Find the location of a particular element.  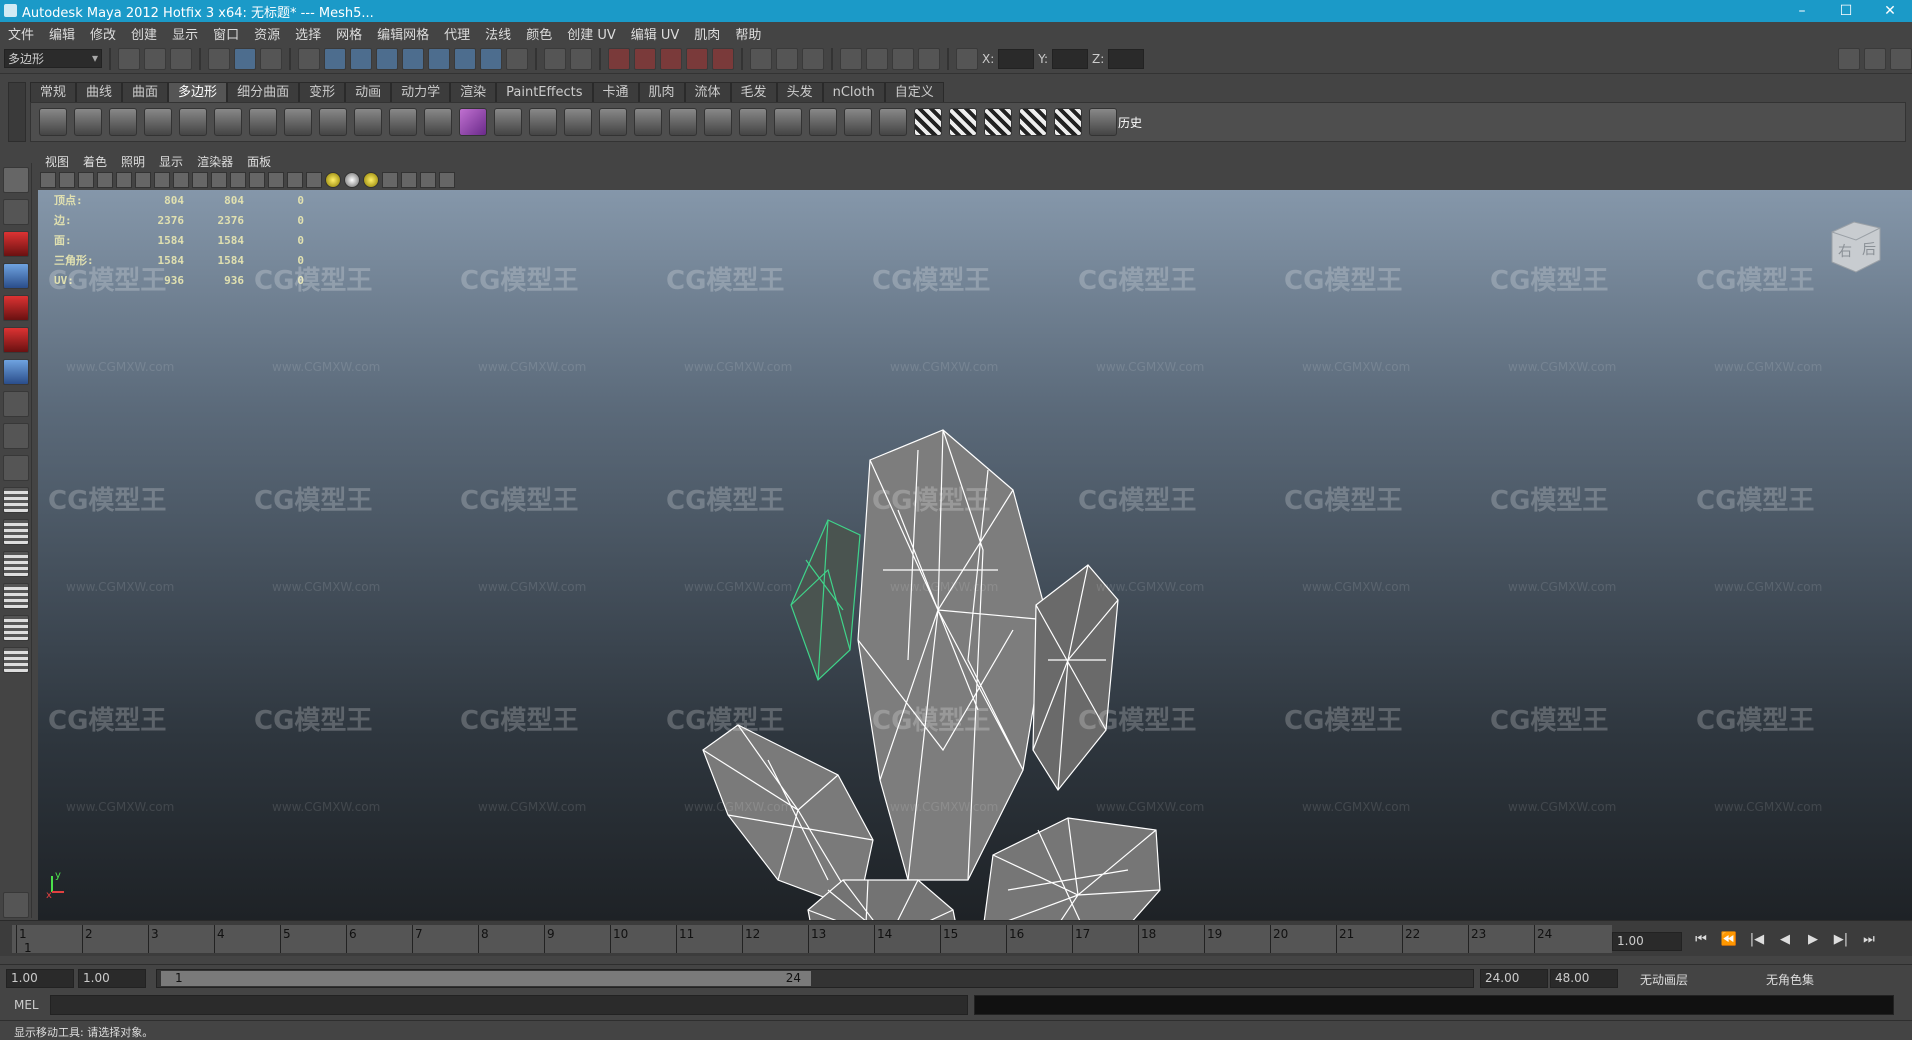

poly-torus-icon is located at coordinates (228, 122).